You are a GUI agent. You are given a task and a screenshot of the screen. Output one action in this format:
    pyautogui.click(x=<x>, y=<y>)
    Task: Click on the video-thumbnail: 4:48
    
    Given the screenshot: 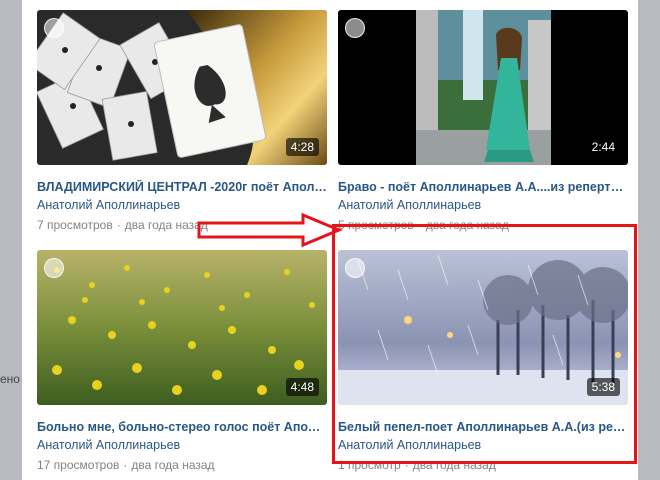 What is the action you would take?
    pyautogui.click(x=182, y=327)
    